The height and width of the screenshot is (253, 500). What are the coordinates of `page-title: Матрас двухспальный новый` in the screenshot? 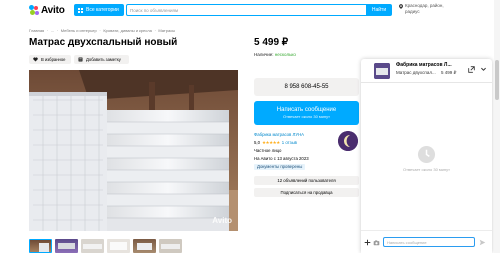 It's located at (103, 42).